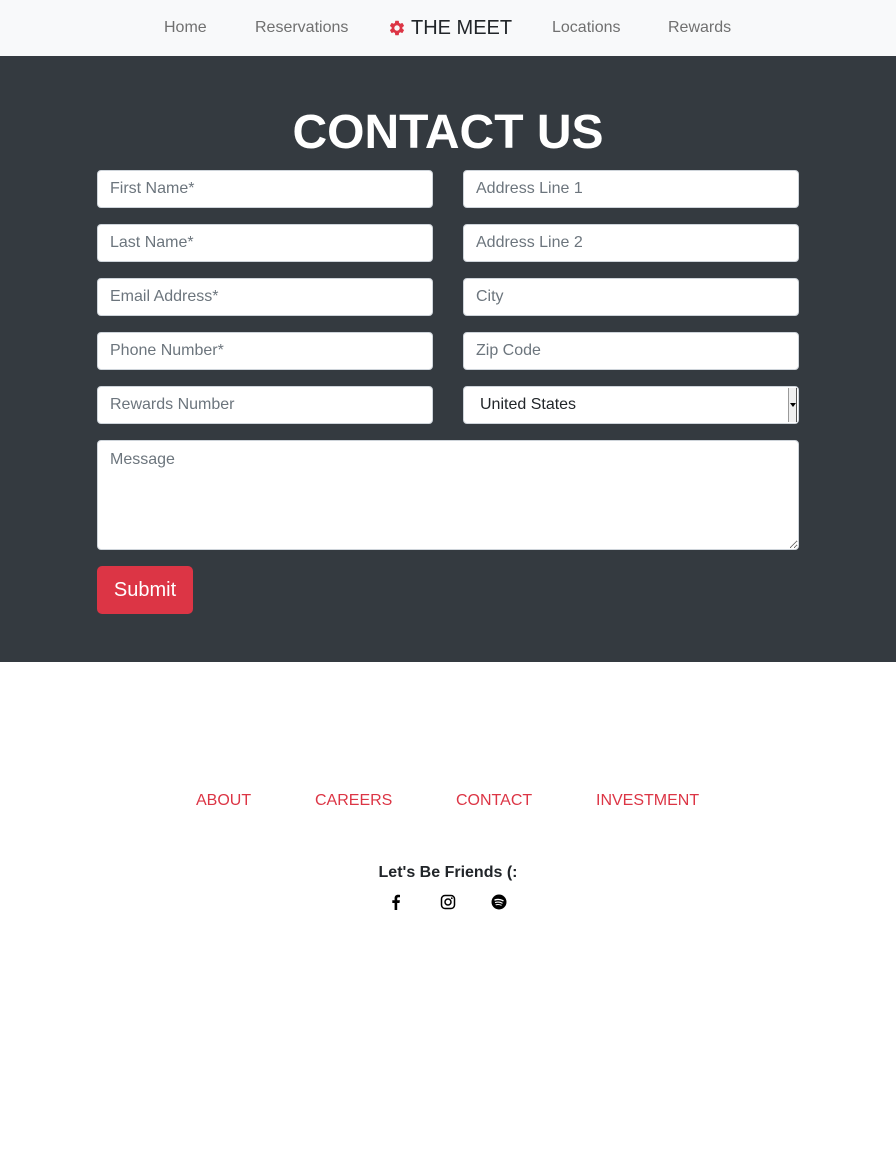 The image size is (896, 1152). I want to click on spotify-icon, so click(499, 902).